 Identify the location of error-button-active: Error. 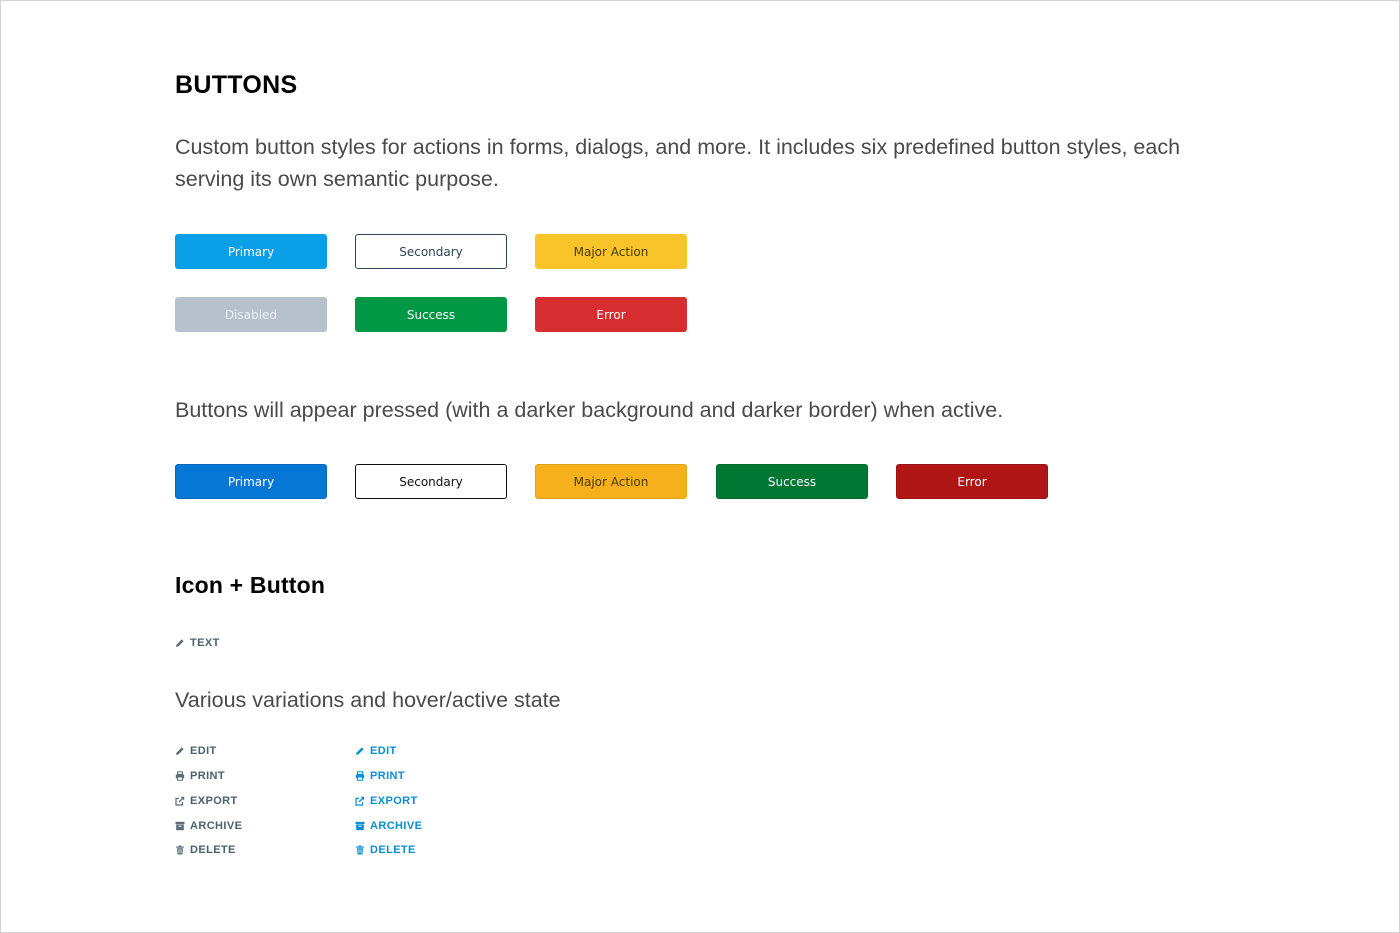
(972, 481).